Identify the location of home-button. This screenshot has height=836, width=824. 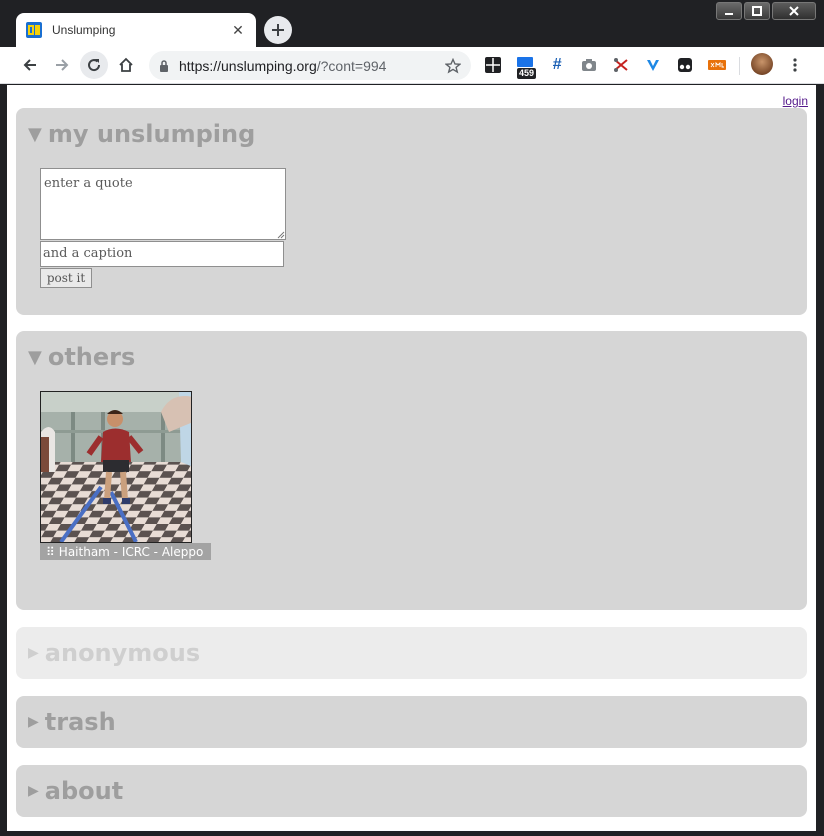
(126, 65).